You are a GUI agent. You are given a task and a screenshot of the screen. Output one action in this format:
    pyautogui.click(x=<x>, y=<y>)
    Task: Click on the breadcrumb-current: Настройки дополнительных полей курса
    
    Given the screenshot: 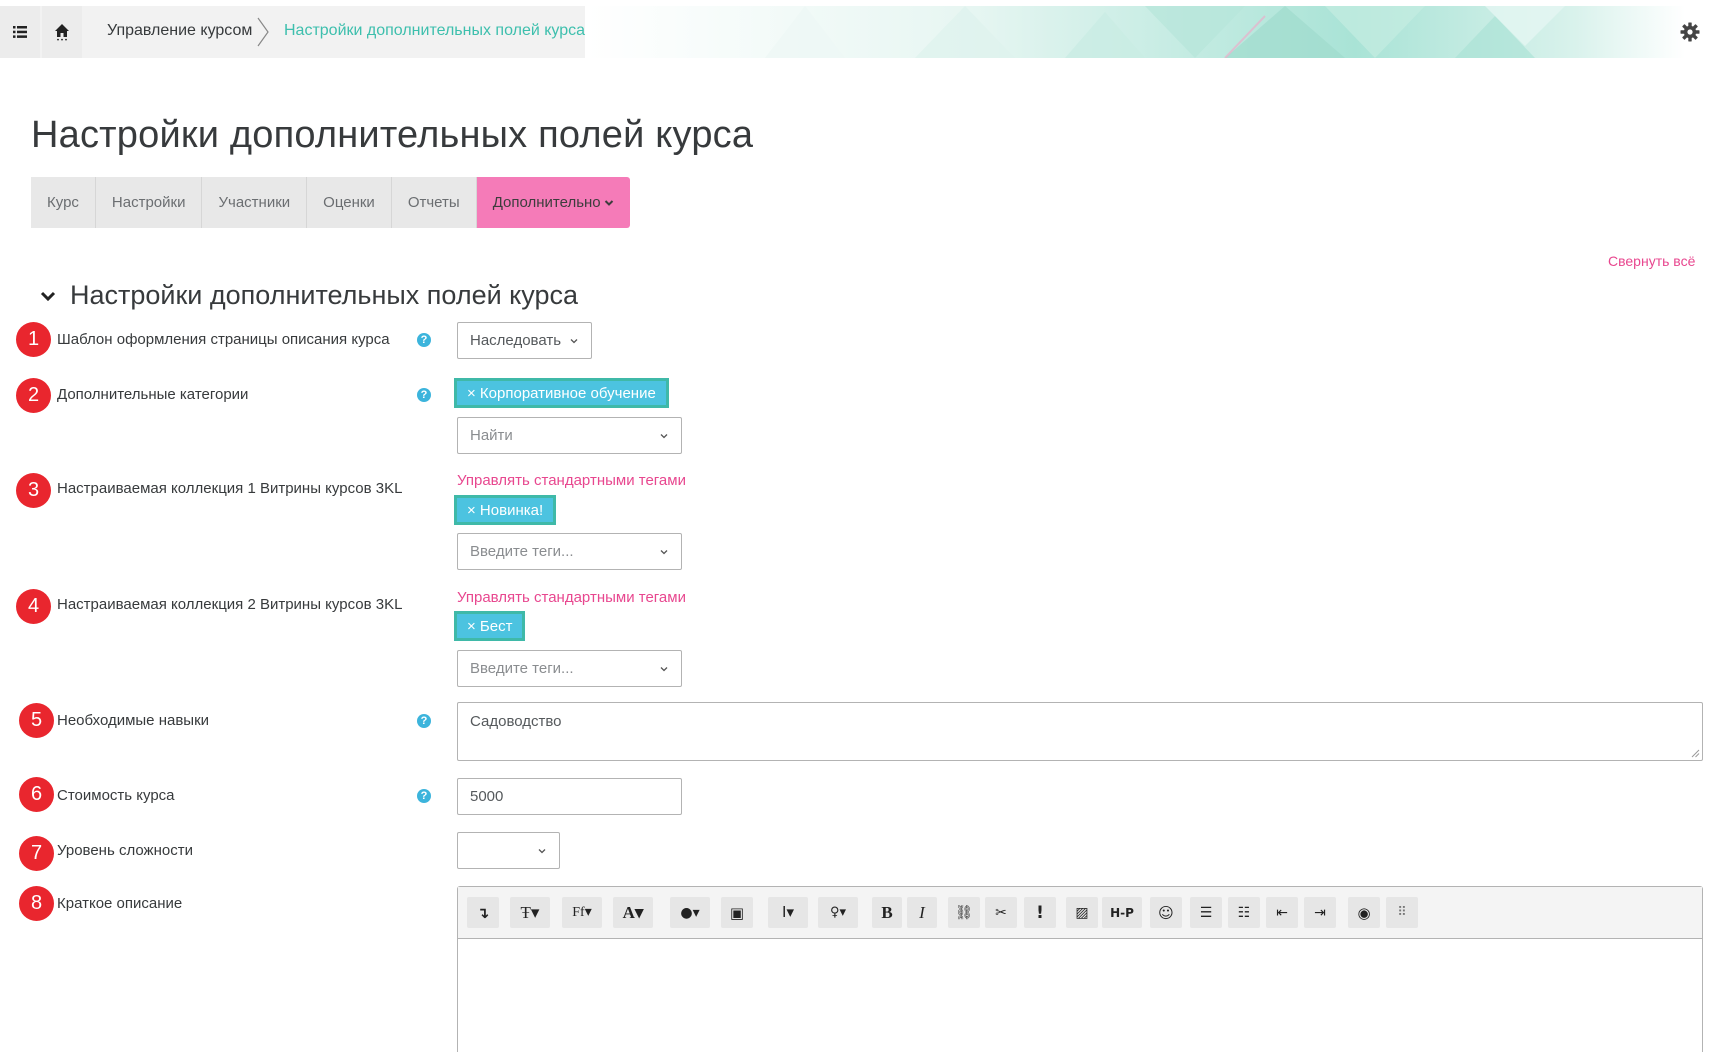 What is the action you would take?
    pyautogui.click(x=434, y=31)
    